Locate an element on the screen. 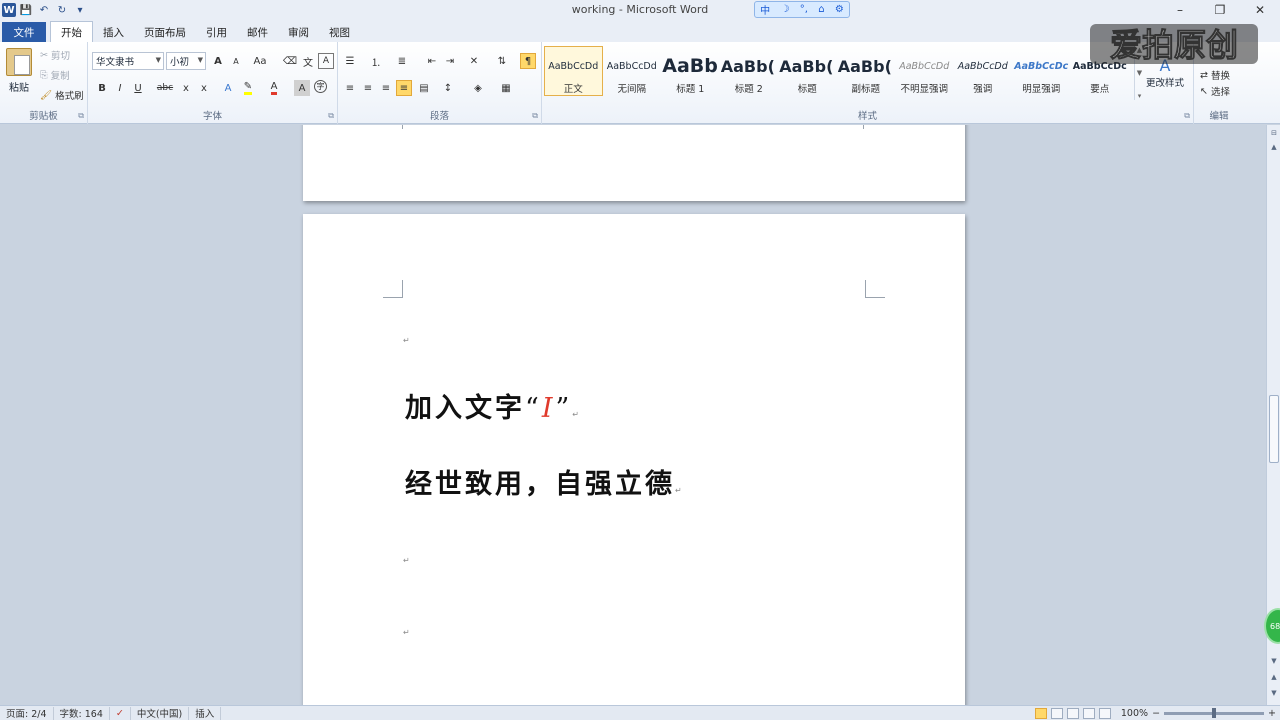 This screenshot has width=1280, height=720. paragraph-launcher-icon: ⧉ is located at coordinates (535, 116).